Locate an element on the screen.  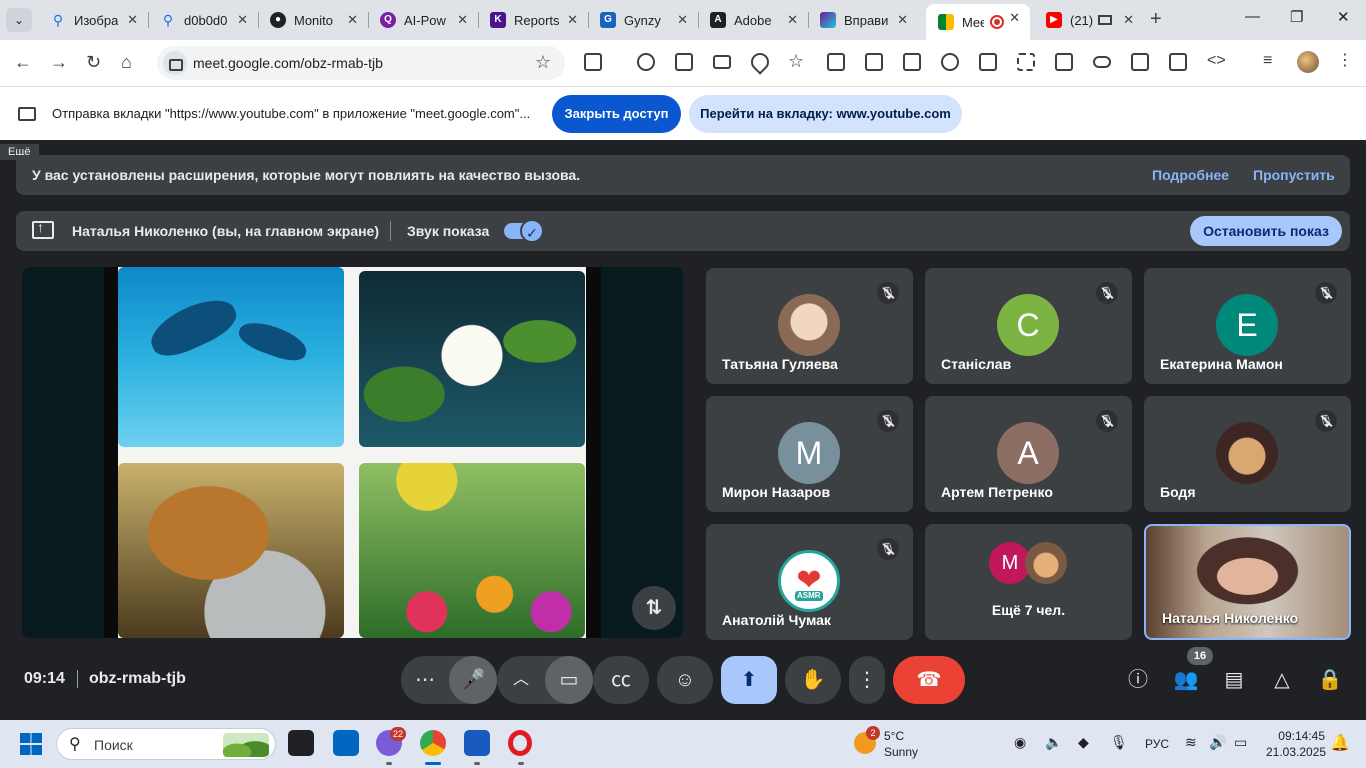
windows-start-icon is located at coordinates (31, 744).